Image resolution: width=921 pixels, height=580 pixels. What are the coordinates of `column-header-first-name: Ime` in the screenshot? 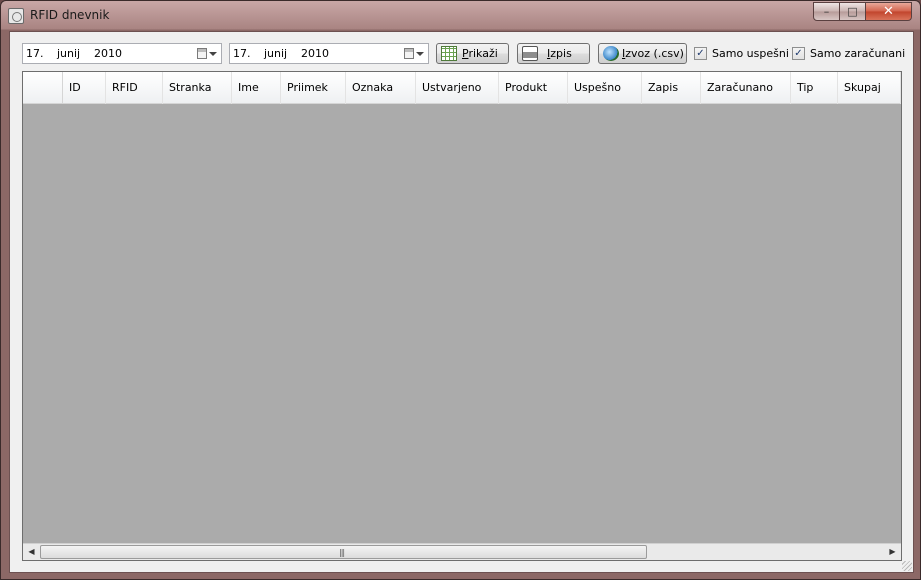 It's located at (256, 88).